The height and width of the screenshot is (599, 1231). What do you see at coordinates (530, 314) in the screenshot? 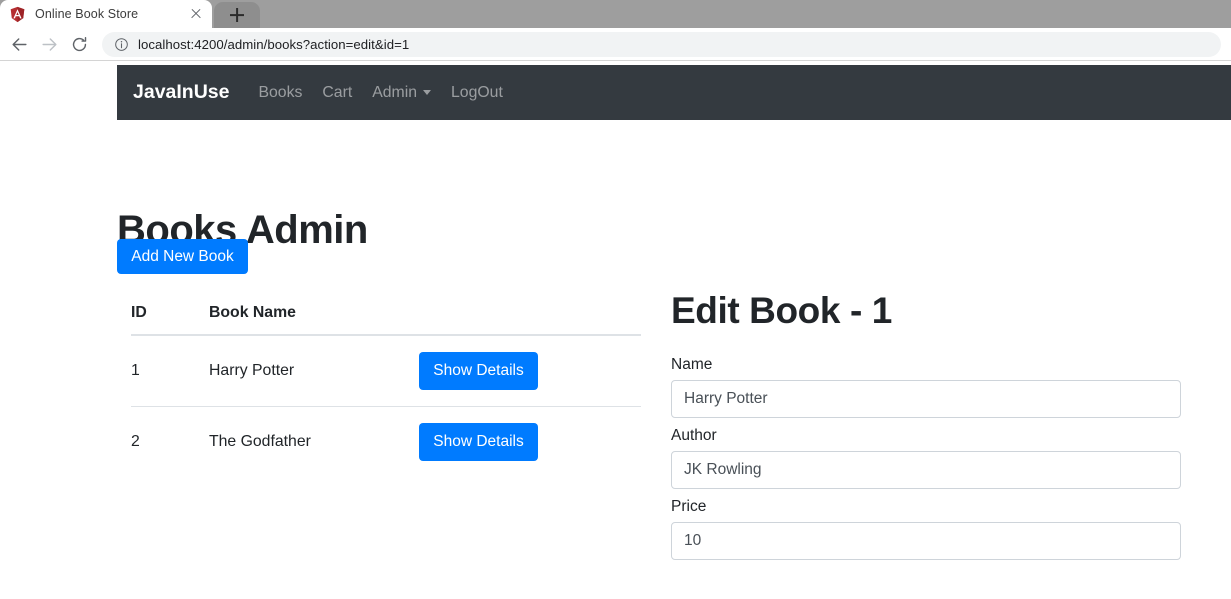
I see `column-header-actions` at bounding box center [530, 314].